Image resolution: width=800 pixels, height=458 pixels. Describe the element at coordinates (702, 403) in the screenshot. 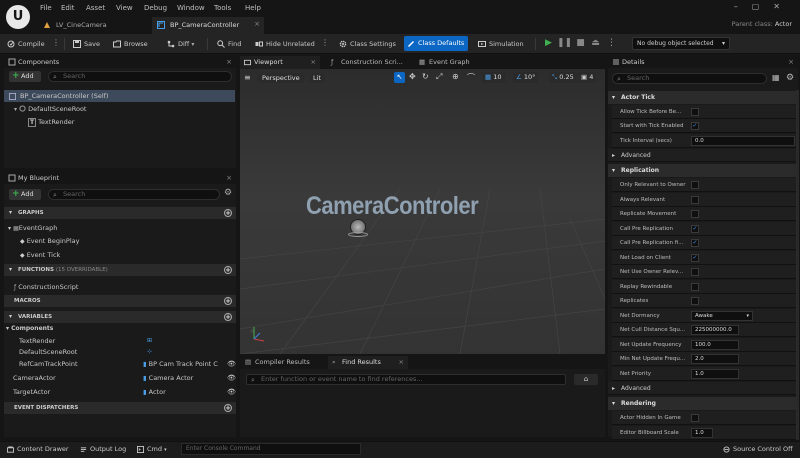

I see `rendering-section: ▾ Rendering` at that location.